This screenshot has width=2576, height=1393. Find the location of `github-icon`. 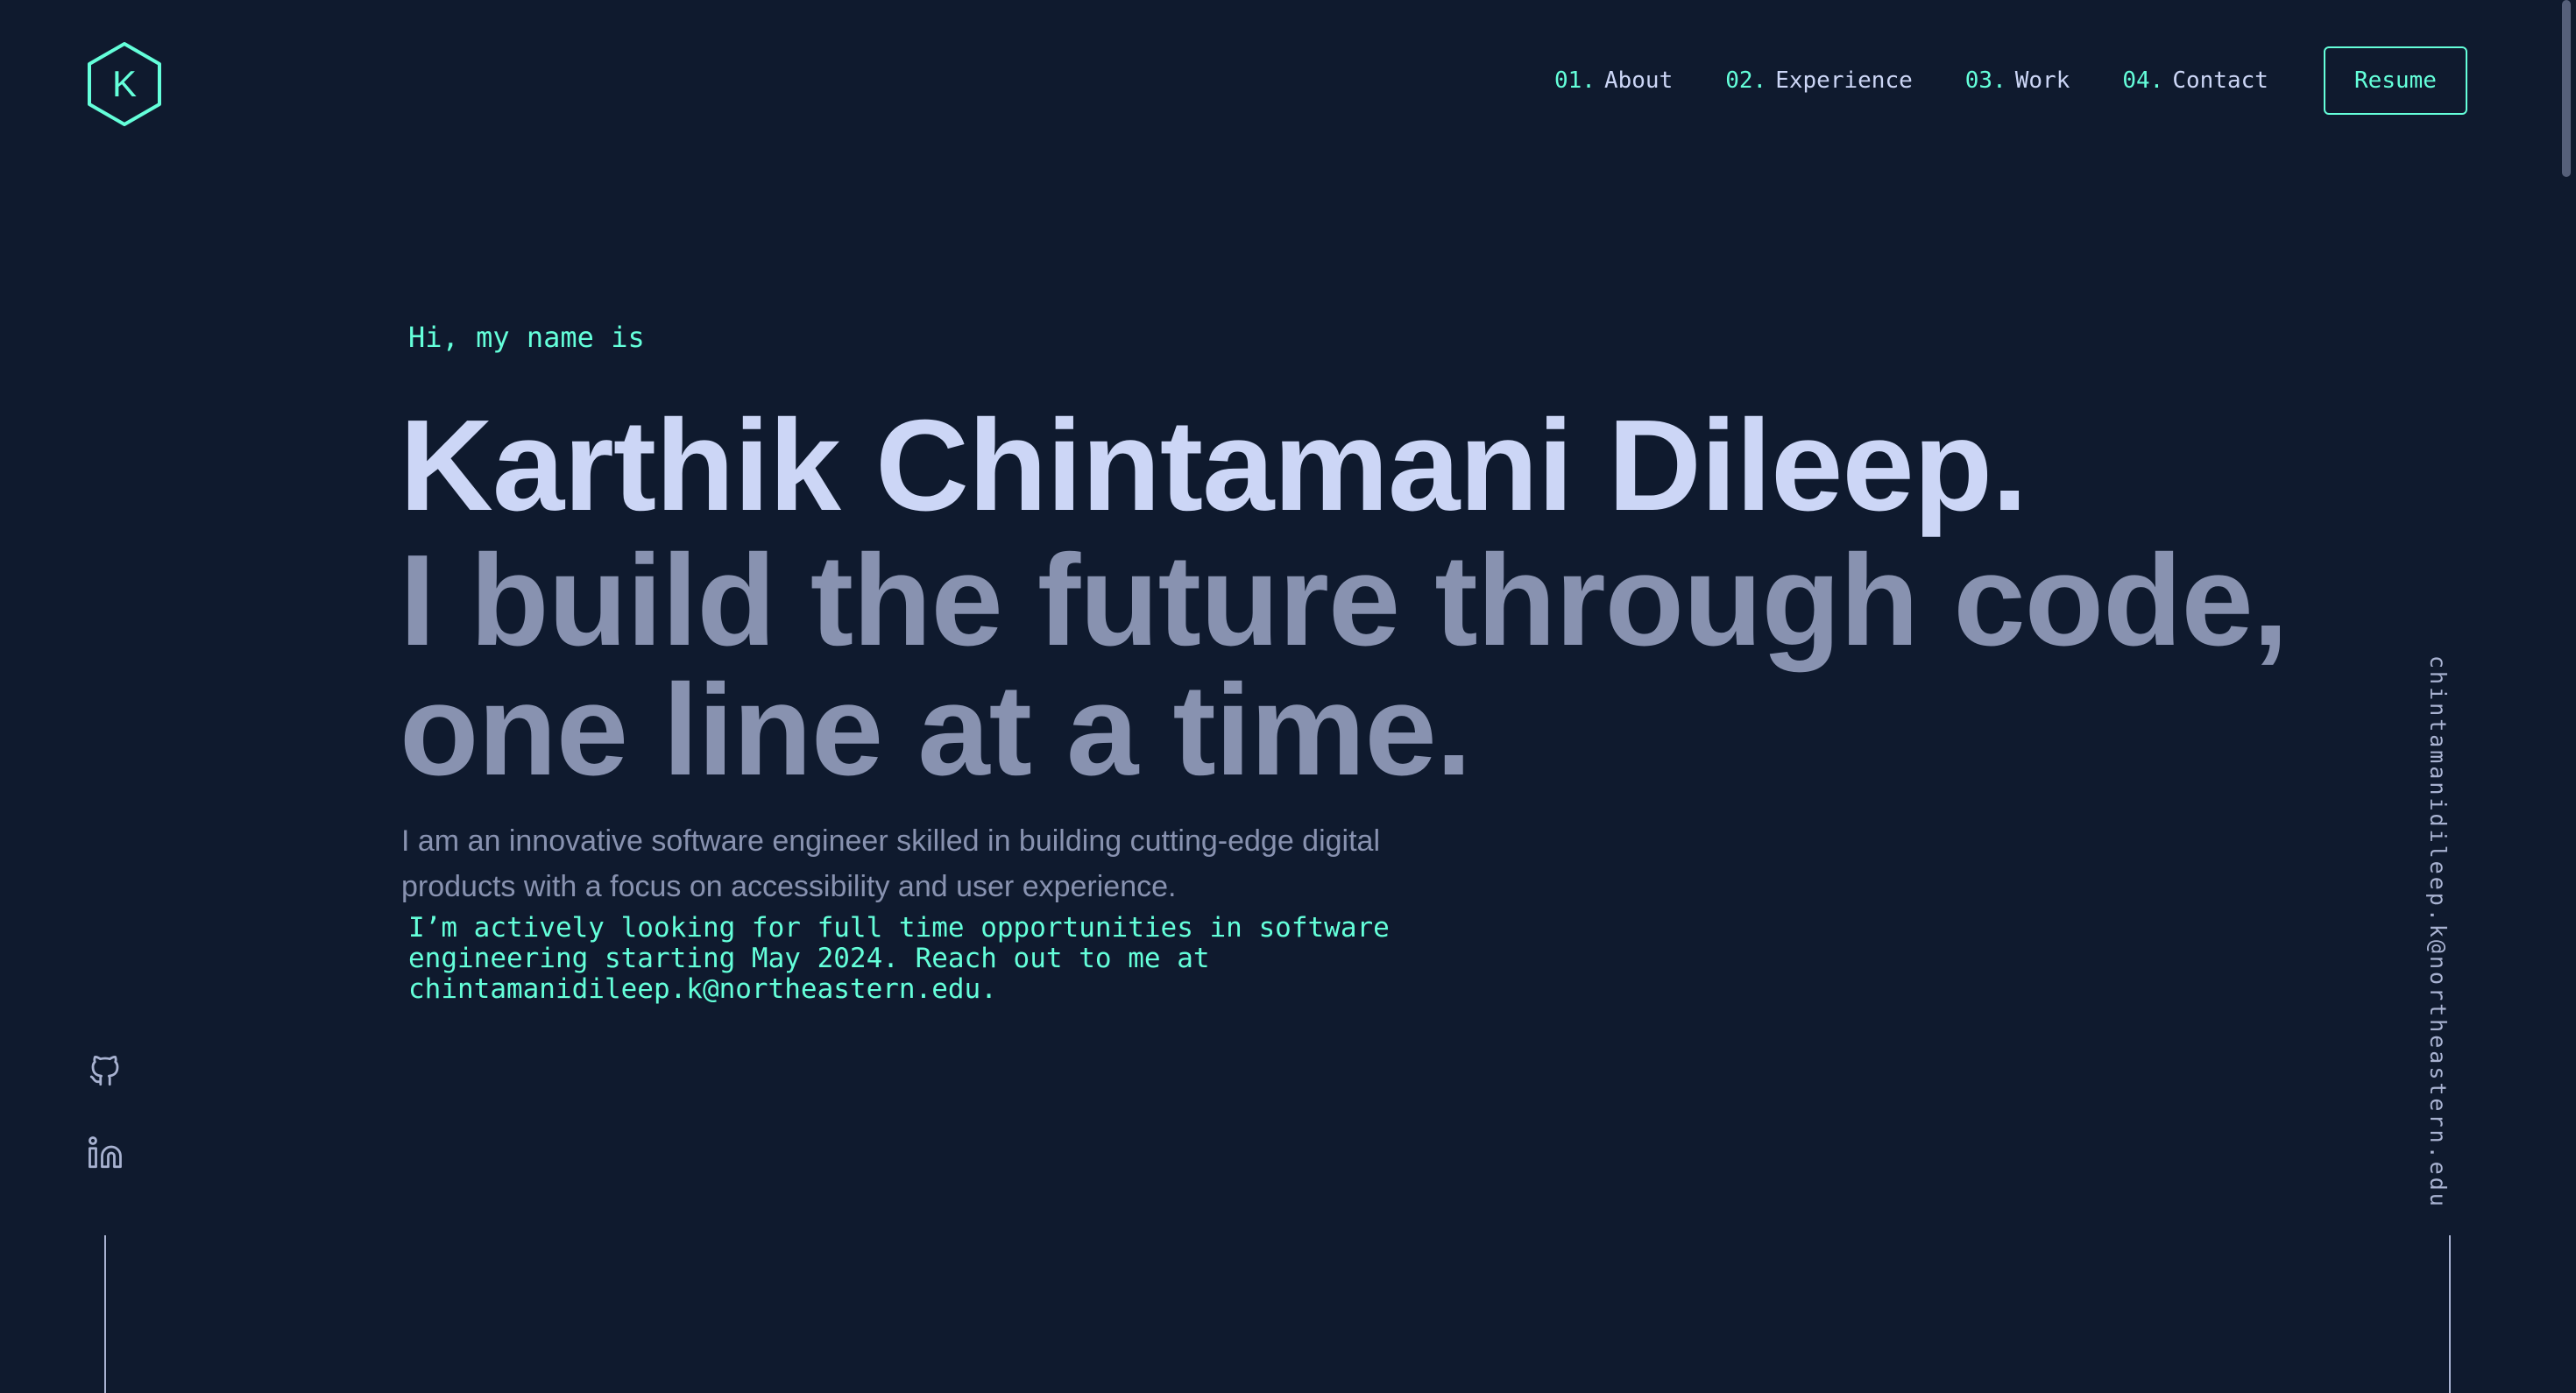

github-icon is located at coordinates (104, 1070).